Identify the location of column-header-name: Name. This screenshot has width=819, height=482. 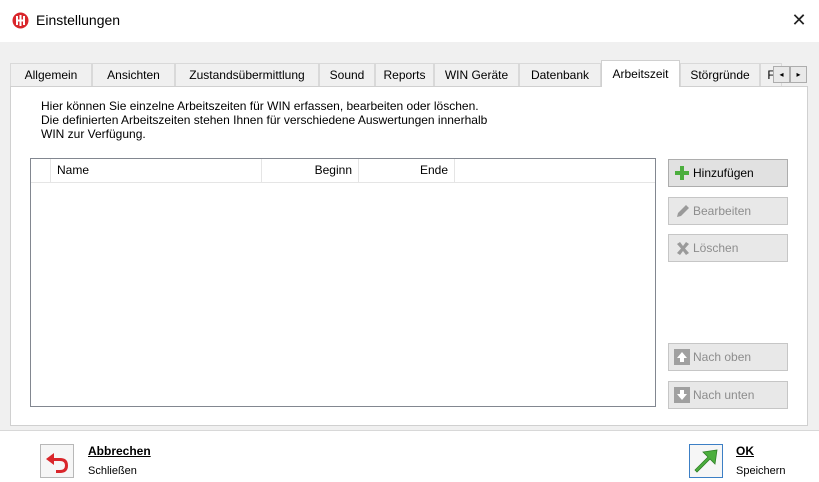
(156, 170).